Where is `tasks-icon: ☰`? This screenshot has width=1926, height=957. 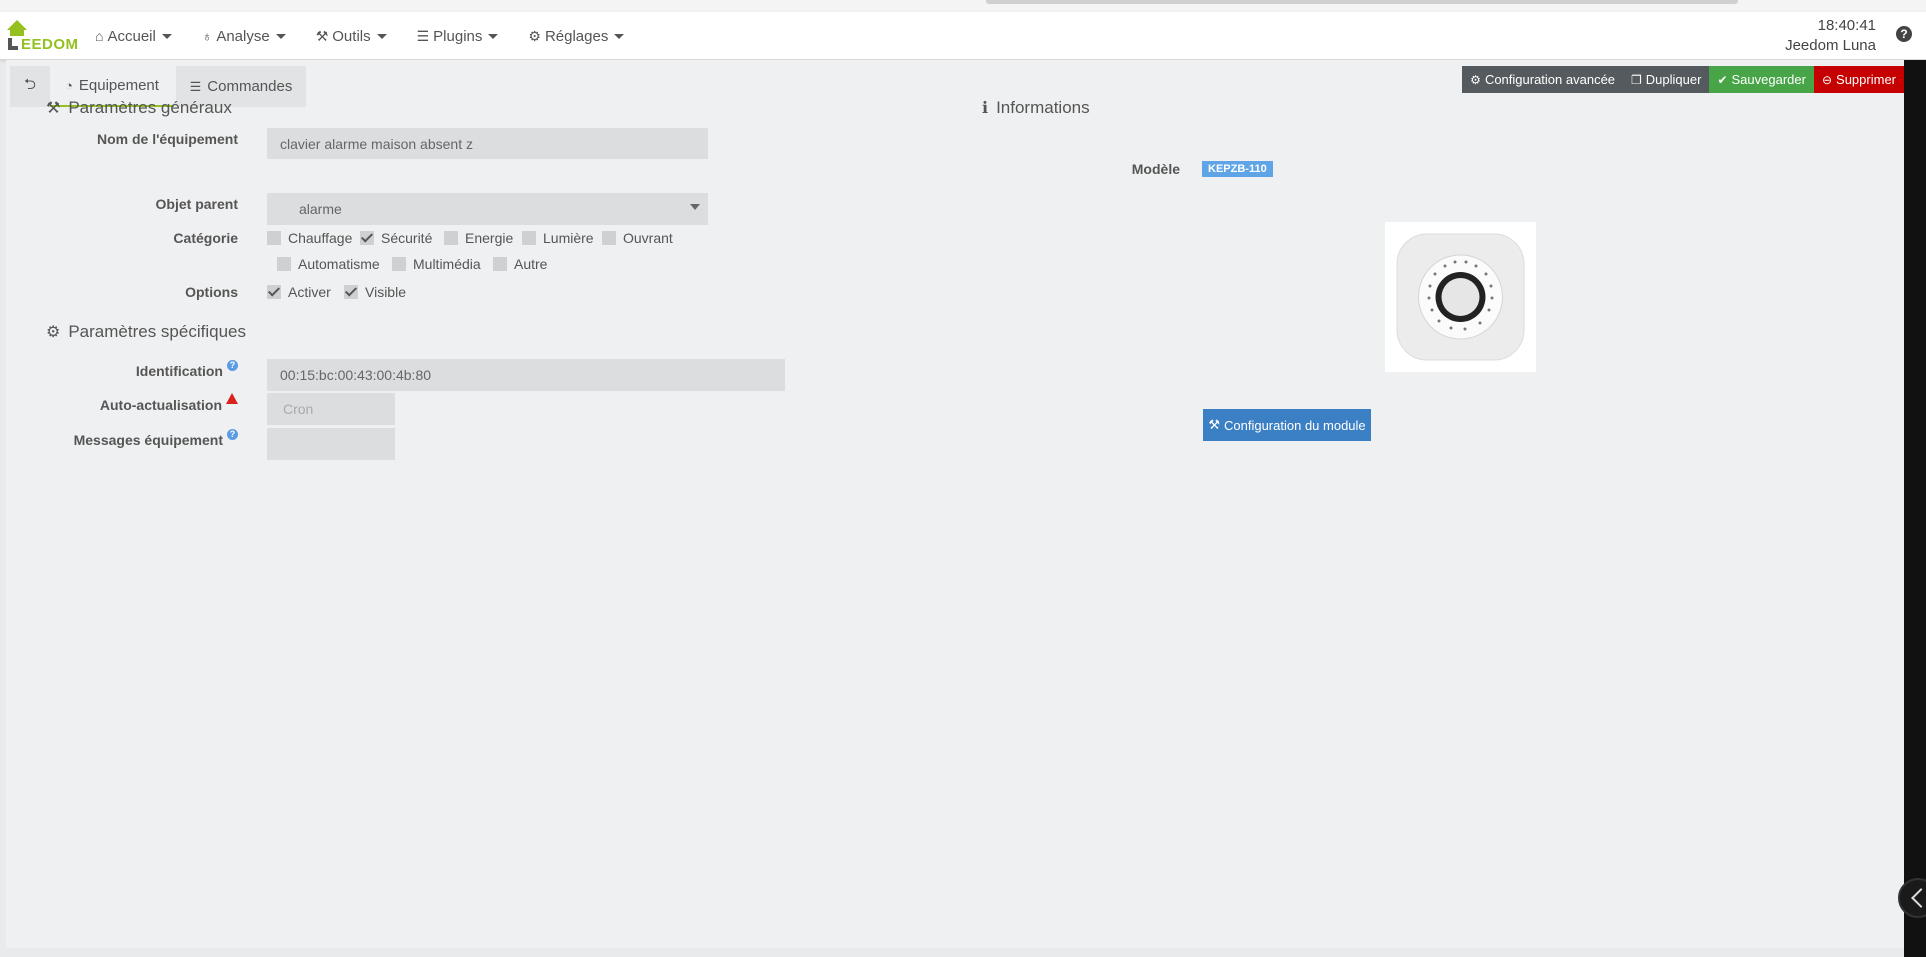
tasks-icon: ☰ is located at coordinates (423, 35).